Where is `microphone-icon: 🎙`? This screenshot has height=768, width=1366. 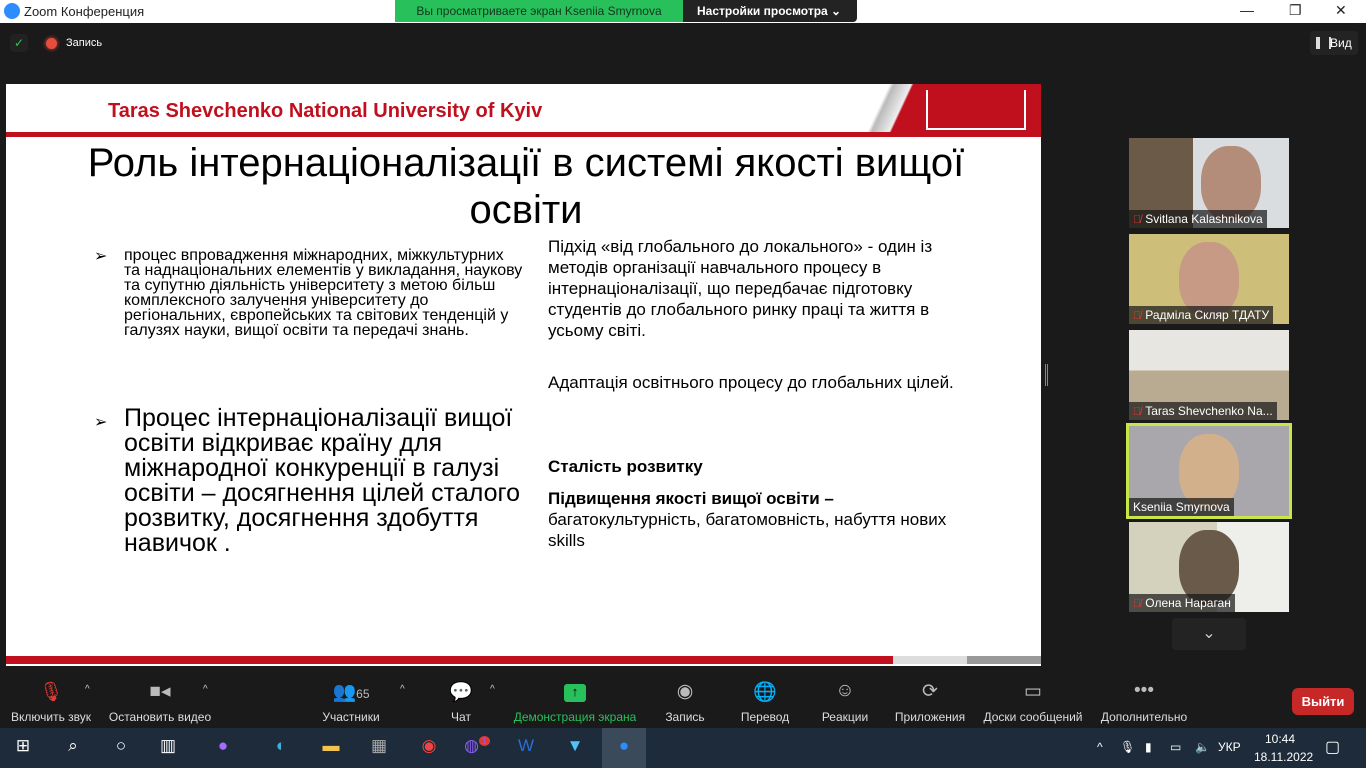
microphone-icon: 🎙 is located at coordinates (1127, 747).